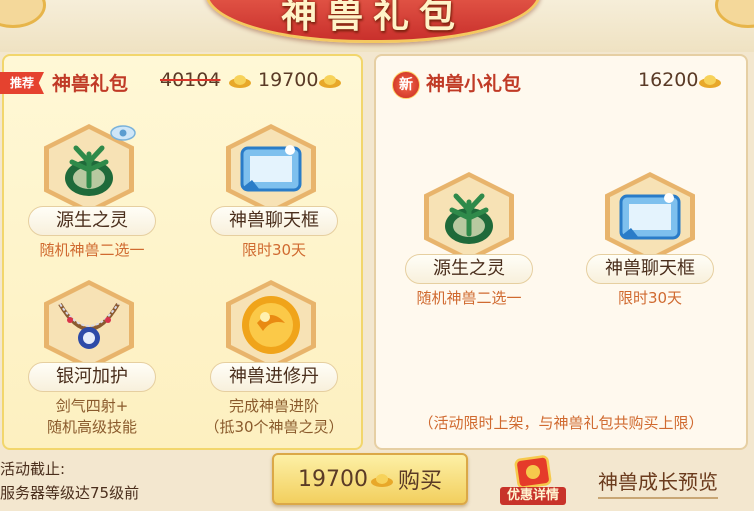 The width and height of the screenshot is (754, 511). What do you see at coordinates (33, 469) in the screenshot?
I see `deadline-label: 活动截止:` at bounding box center [33, 469].